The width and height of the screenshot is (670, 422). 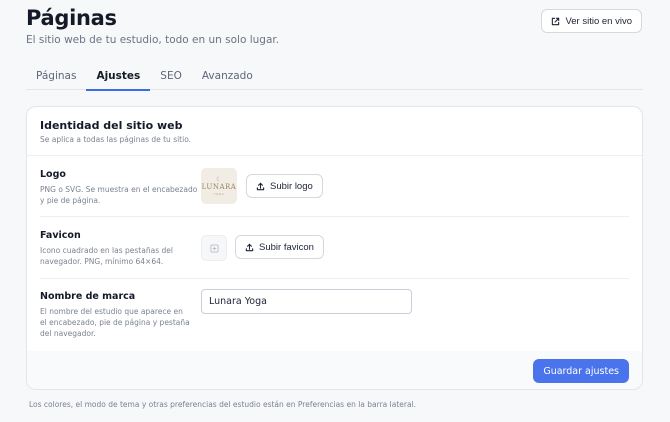 What do you see at coordinates (334, 76) in the screenshot?
I see `tab-bar: Páginas Ajustes SEO Avanzado` at bounding box center [334, 76].